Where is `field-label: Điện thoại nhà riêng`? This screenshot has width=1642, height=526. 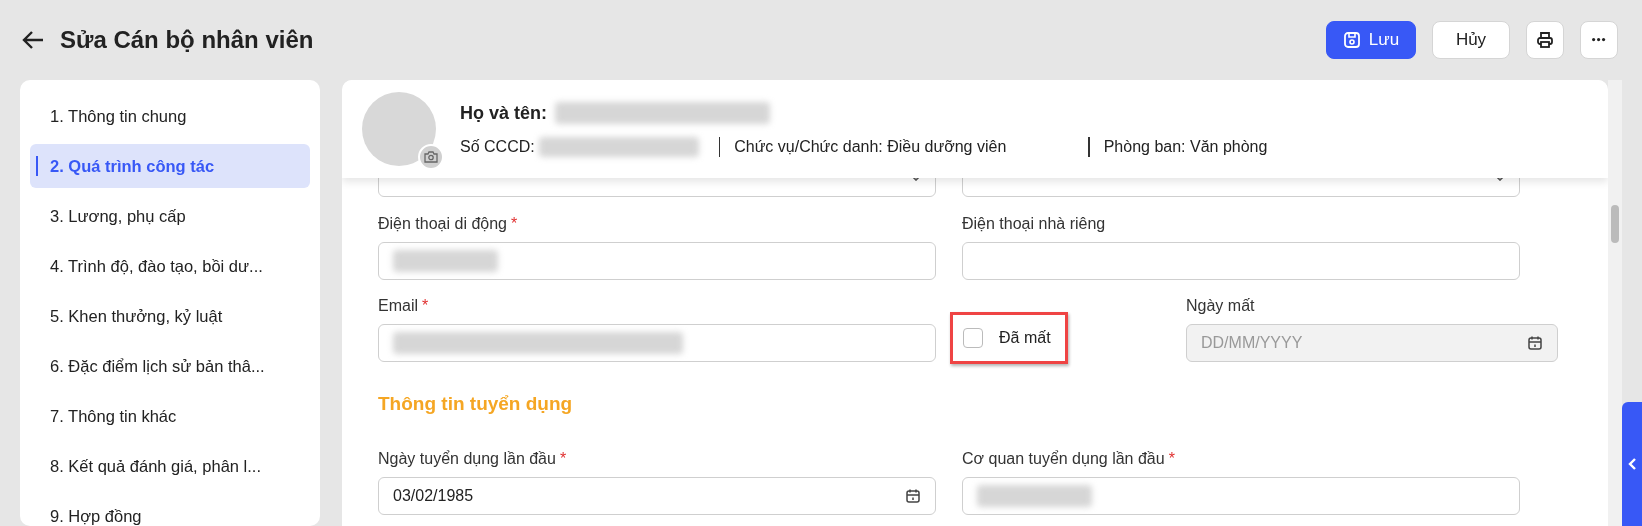
field-label: Điện thoại nhà riêng is located at coordinates (1034, 224).